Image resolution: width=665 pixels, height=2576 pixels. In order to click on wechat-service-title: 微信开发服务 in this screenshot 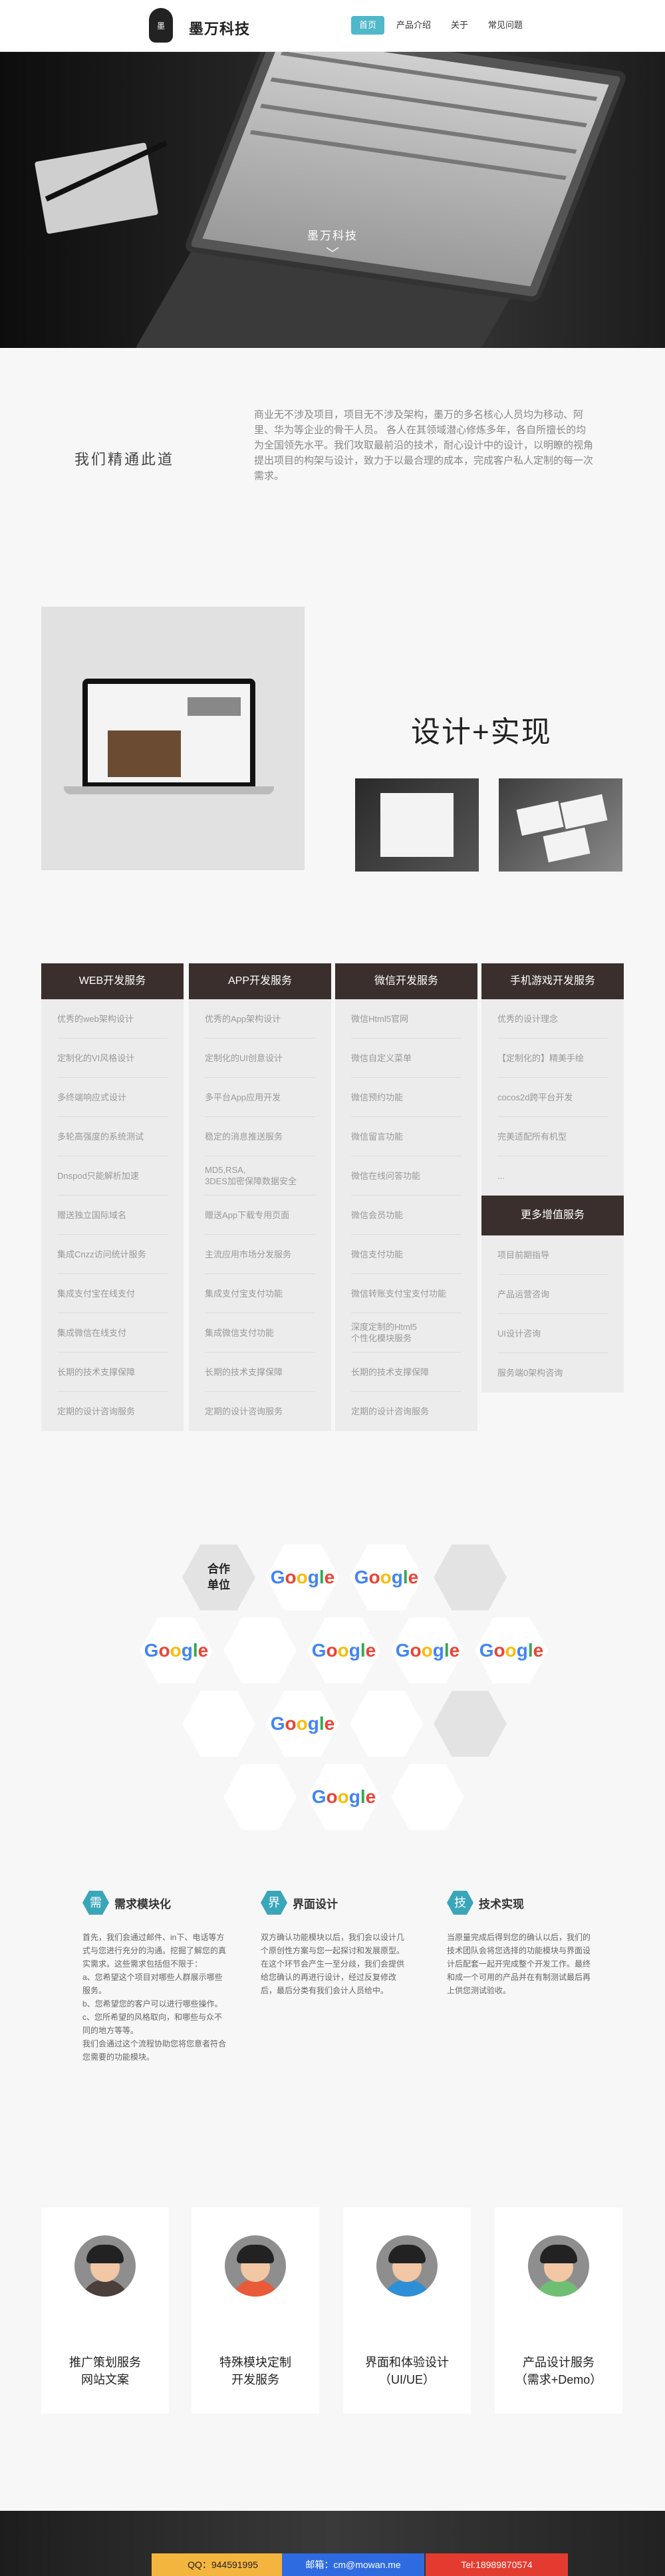, I will do `click(406, 981)`.